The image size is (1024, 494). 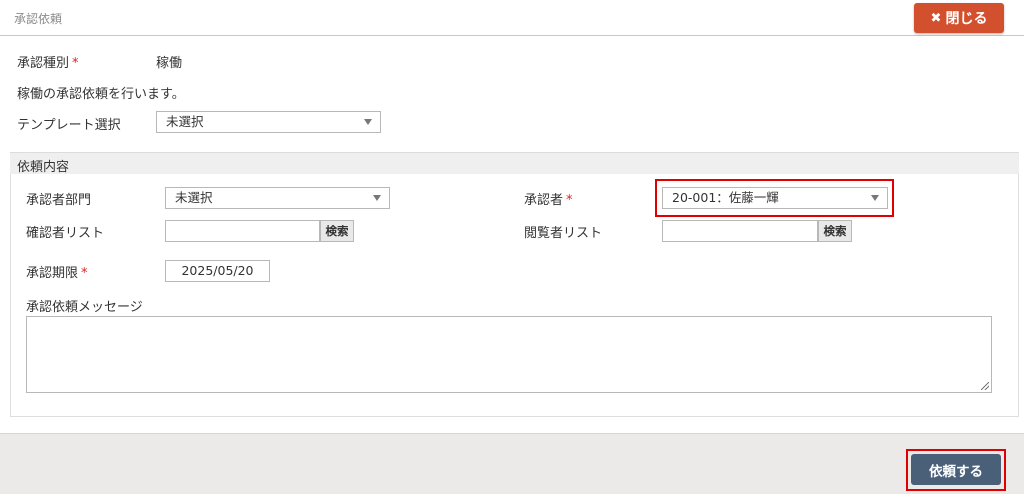 I want to click on dialog-header: 承認依頼 ✖ 閉じる, so click(x=512, y=18).